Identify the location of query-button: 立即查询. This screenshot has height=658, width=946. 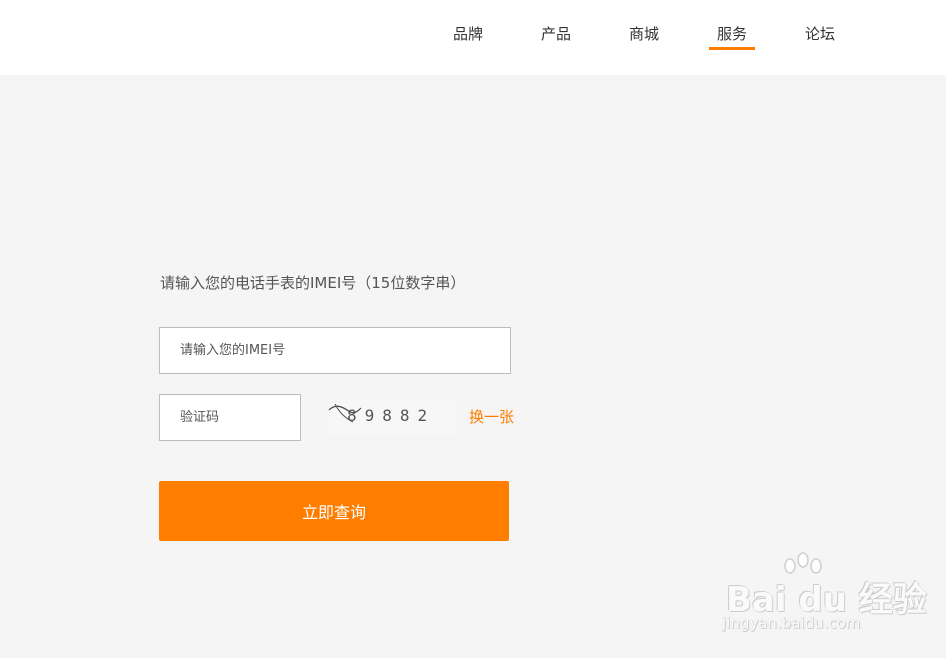
(334, 511).